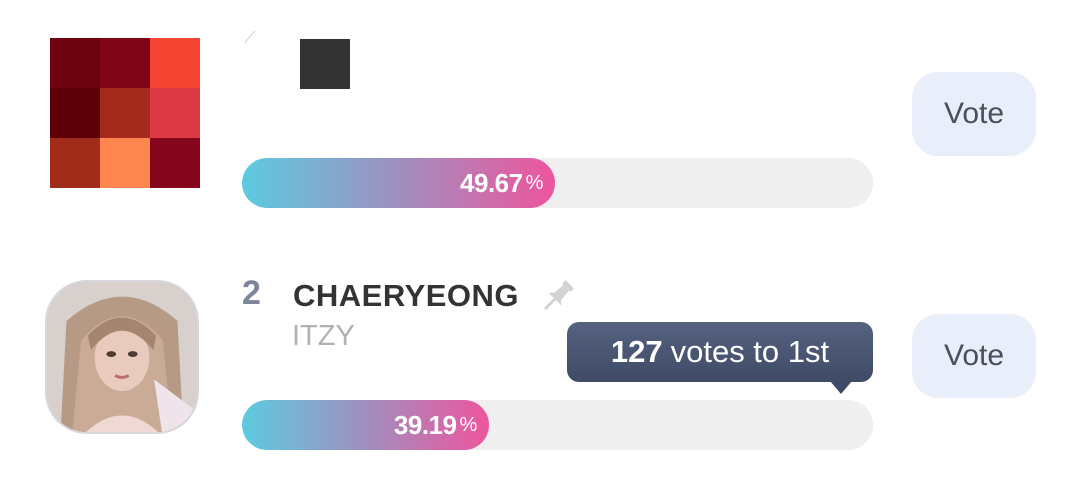 This screenshot has width=1080, height=489. Describe the element at coordinates (251, 293) in the screenshot. I see `rank-number: 2` at that location.